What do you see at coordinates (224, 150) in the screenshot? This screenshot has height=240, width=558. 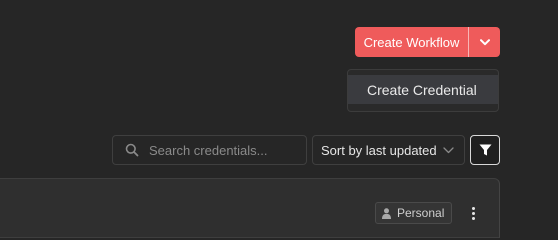 I see `search-input` at bounding box center [224, 150].